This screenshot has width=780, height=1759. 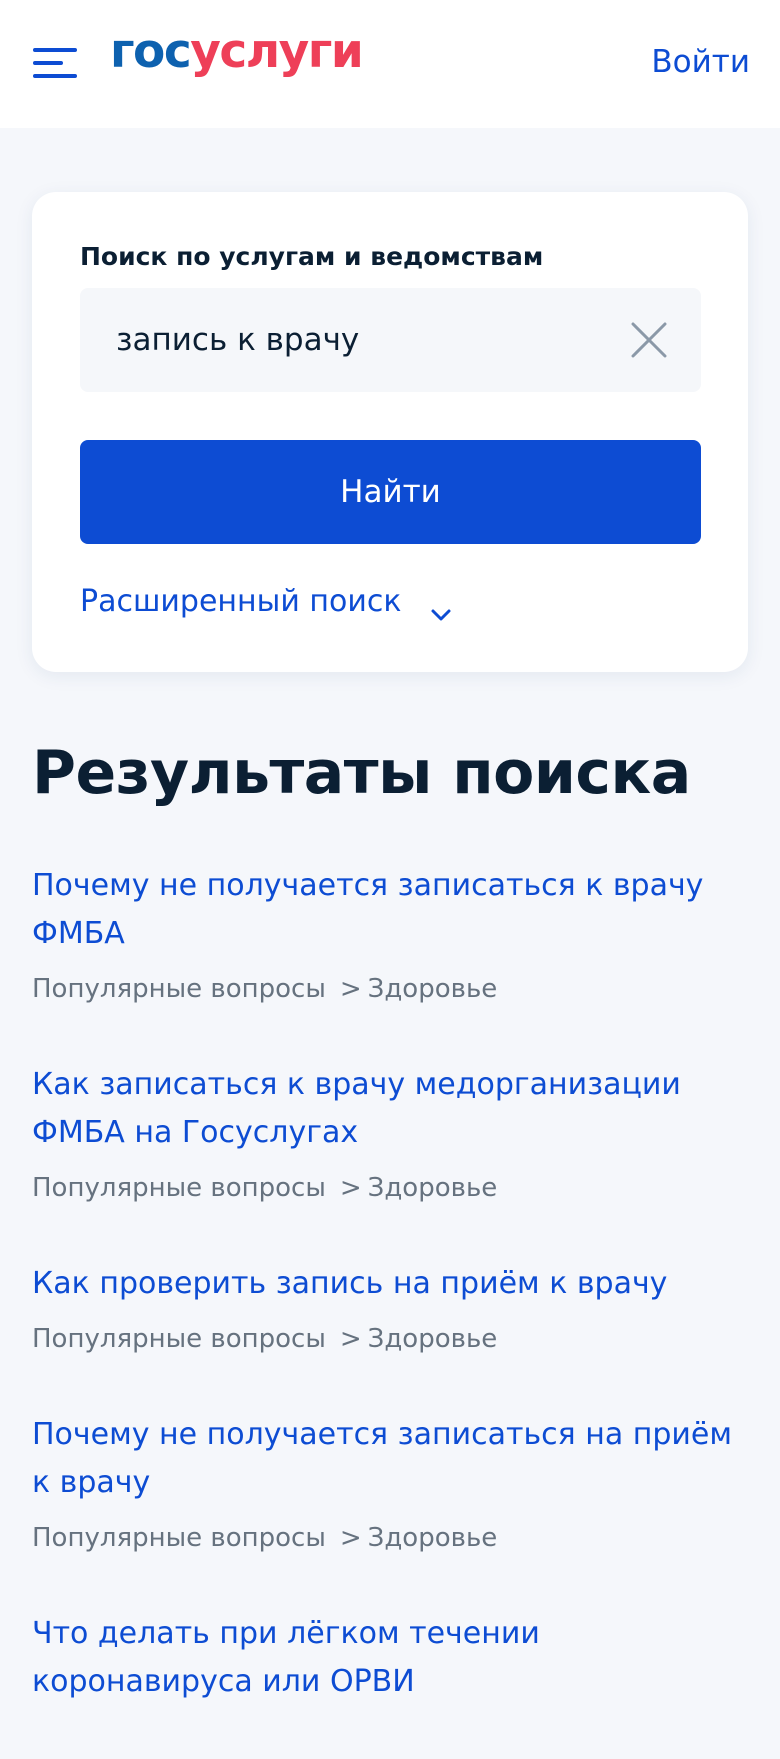 I want to click on gosuslugi-logo: госуслуги, so click(x=237, y=51).